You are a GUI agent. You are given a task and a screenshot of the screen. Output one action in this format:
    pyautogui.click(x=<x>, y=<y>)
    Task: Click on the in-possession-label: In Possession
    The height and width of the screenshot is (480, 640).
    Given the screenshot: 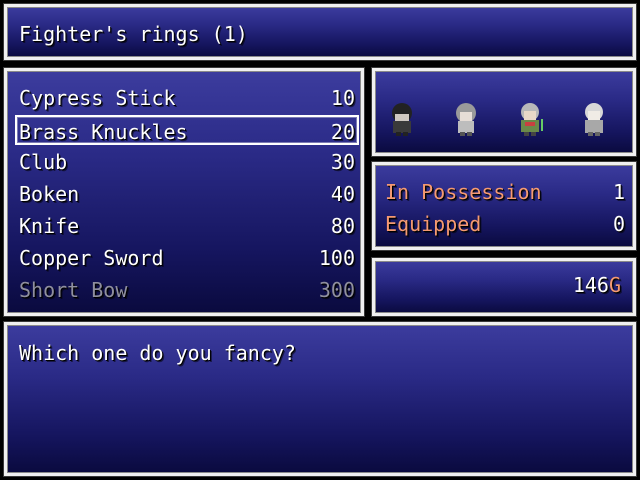 What is the action you would take?
    pyautogui.click(x=463, y=192)
    